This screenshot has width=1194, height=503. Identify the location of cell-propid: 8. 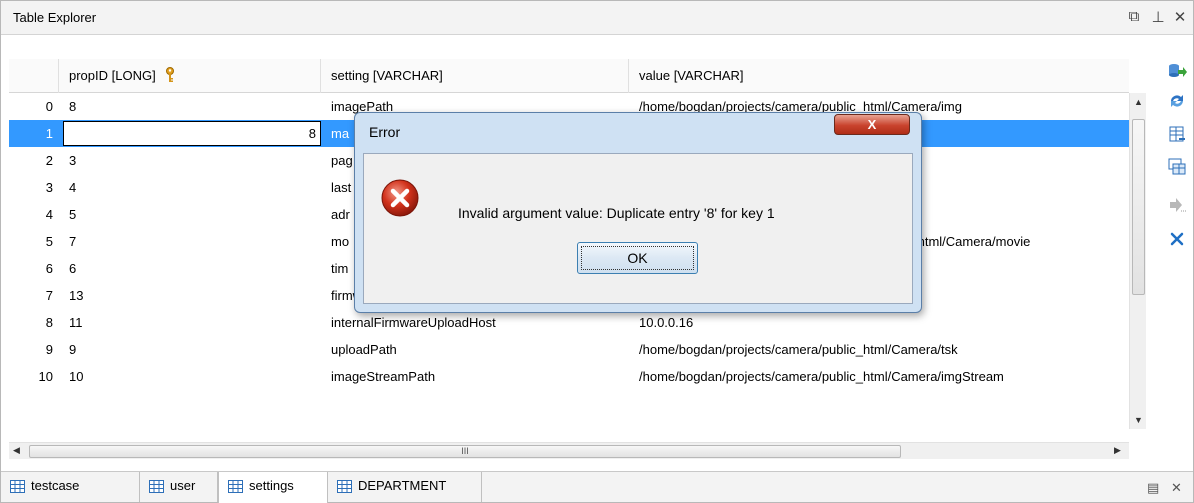
(190, 106).